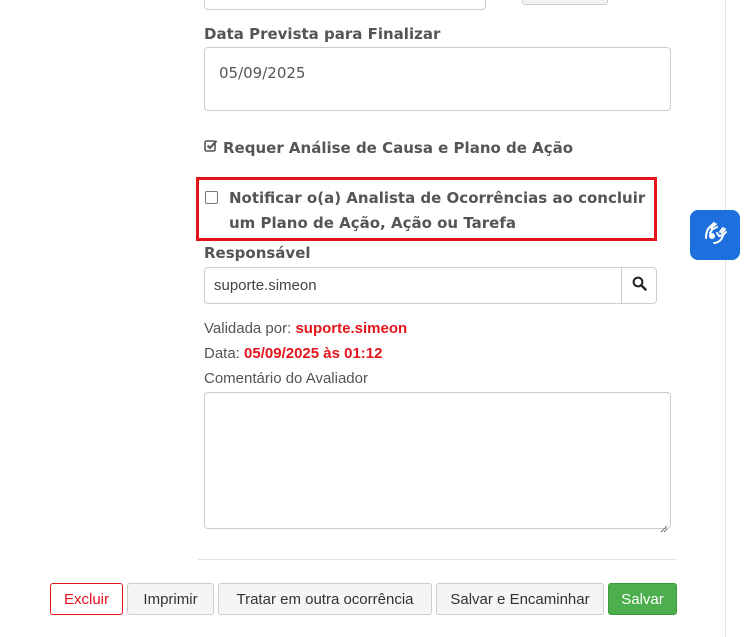 This screenshot has width=746, height=637. I want to click on validated-by-label: Validada por:, so click(248, 328).